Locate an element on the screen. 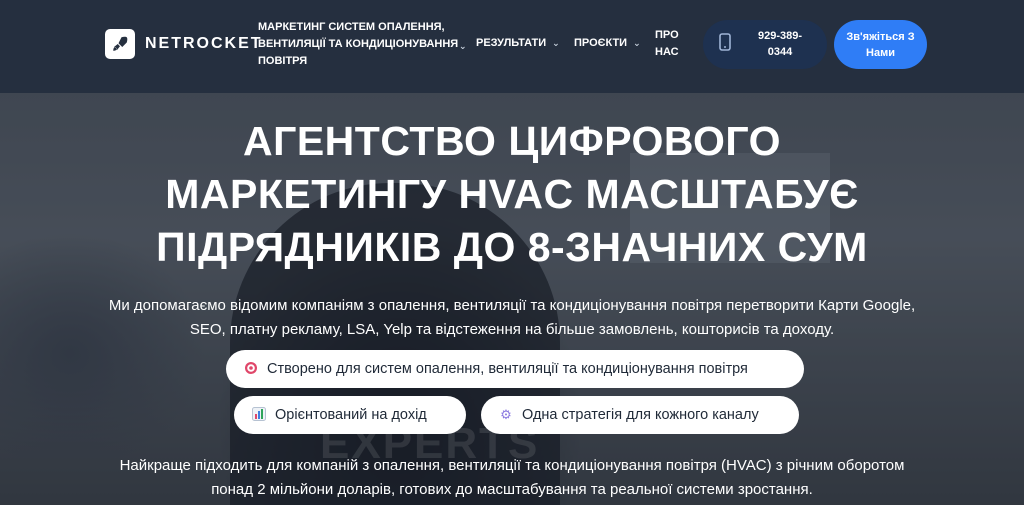 The height and width of the screenshot is (505, 1024). feature-pill-strategy: ⚙ Одна стратегія для кожного каналу is located at coordinates (640, 415).